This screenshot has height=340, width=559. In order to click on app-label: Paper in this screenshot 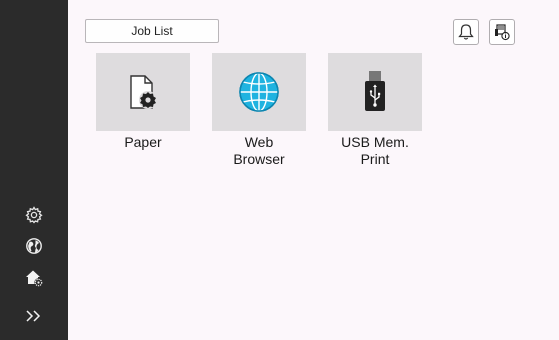, I will do `click(143, 142)`.